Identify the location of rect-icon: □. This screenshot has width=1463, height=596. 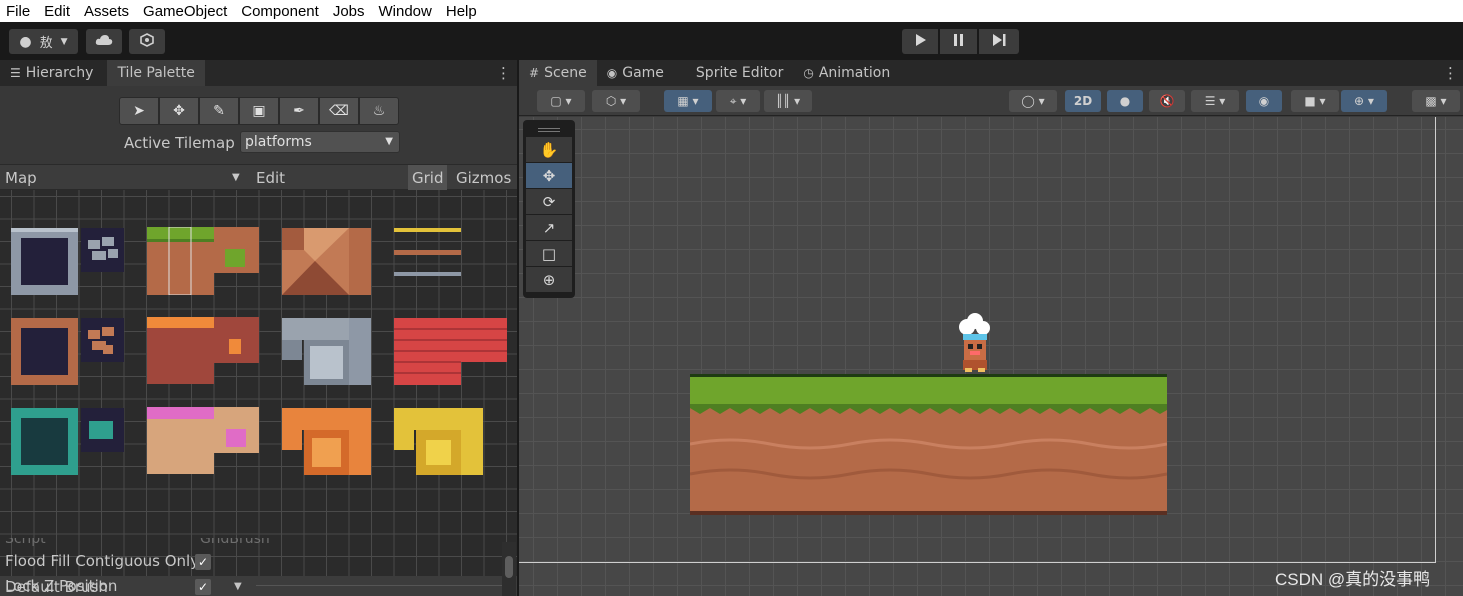
(549, 253).